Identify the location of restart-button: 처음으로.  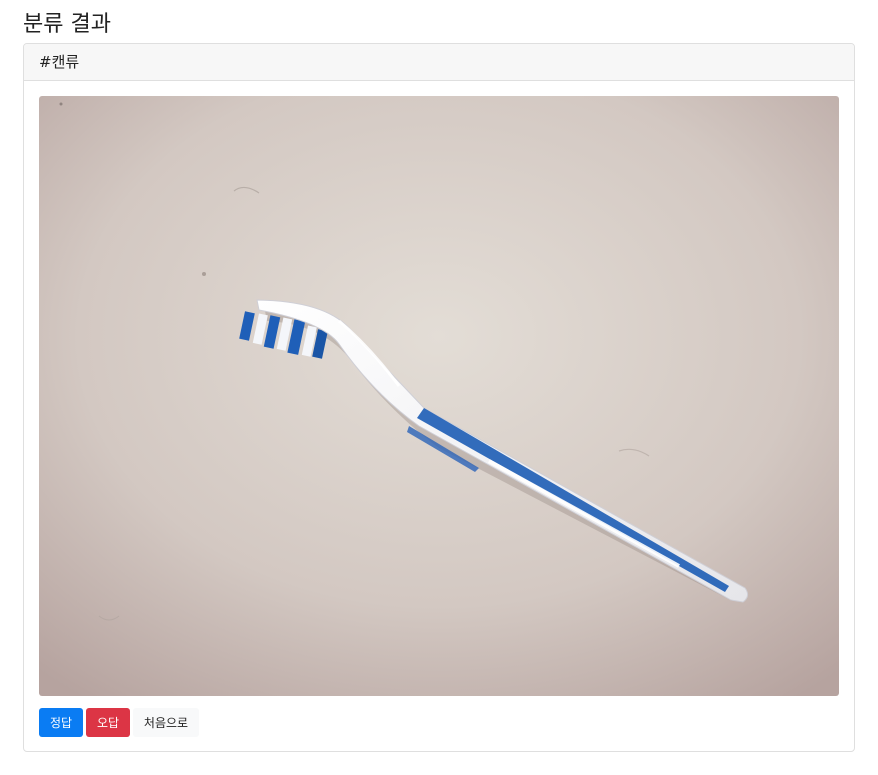
(166, 722).